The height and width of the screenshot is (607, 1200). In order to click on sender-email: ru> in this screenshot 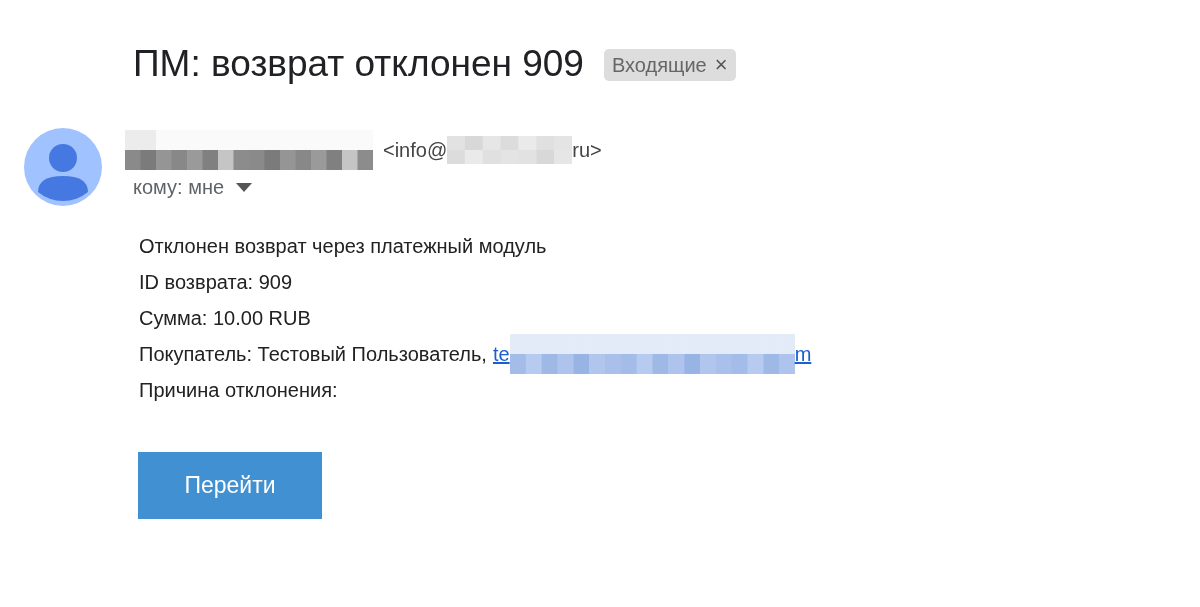, I will do `click(587, 150)`.